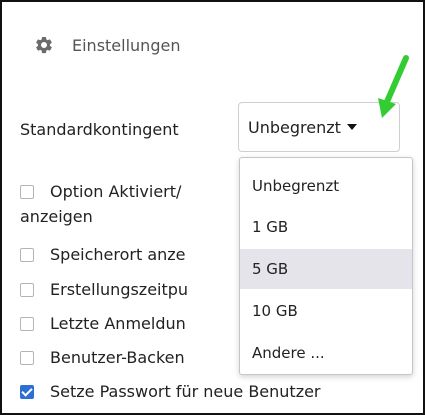 Image resolution: width=425 pixels, height=415 pixels. I want to click on setting-label: Benutzer-Backen, so click(117, 357).